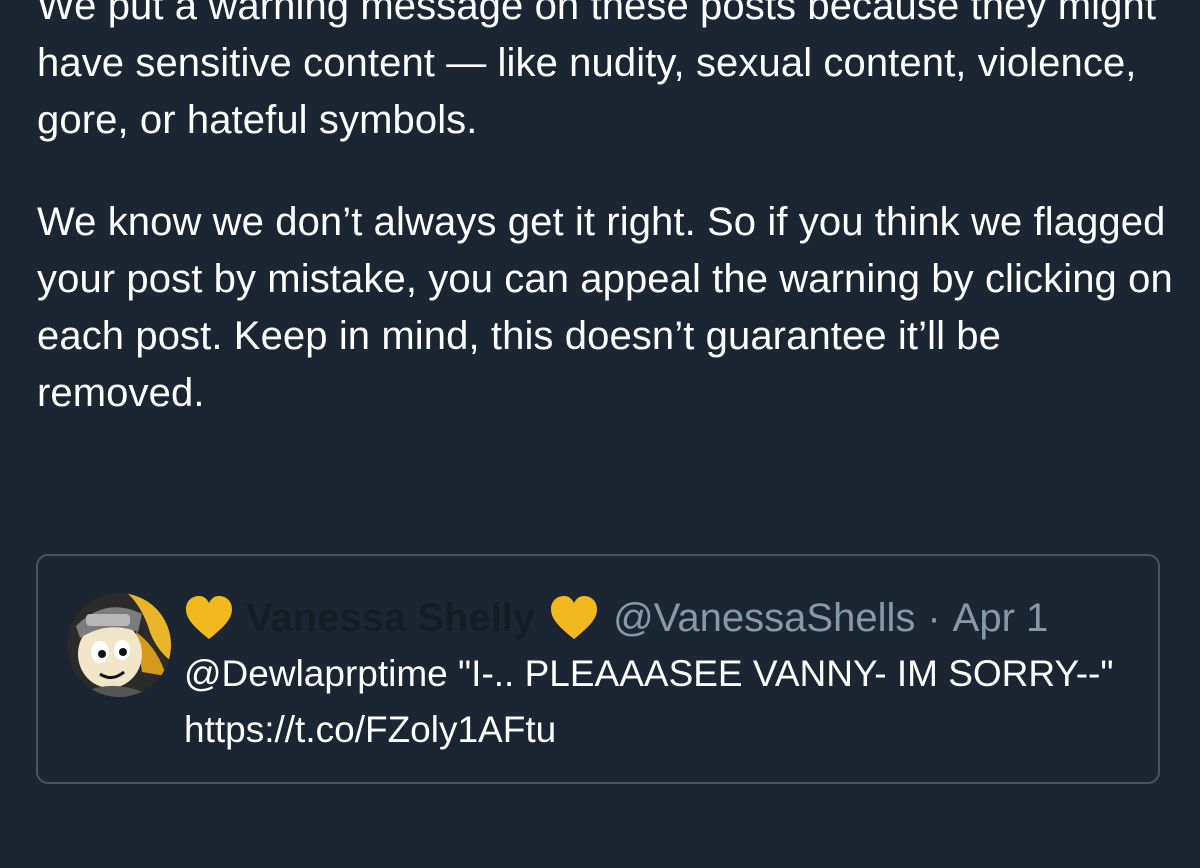 The height and width of the screenshot is (868, 1200). Describe the element at coordinates (119, 645) in the screenshot. I see `avatar` at that location.